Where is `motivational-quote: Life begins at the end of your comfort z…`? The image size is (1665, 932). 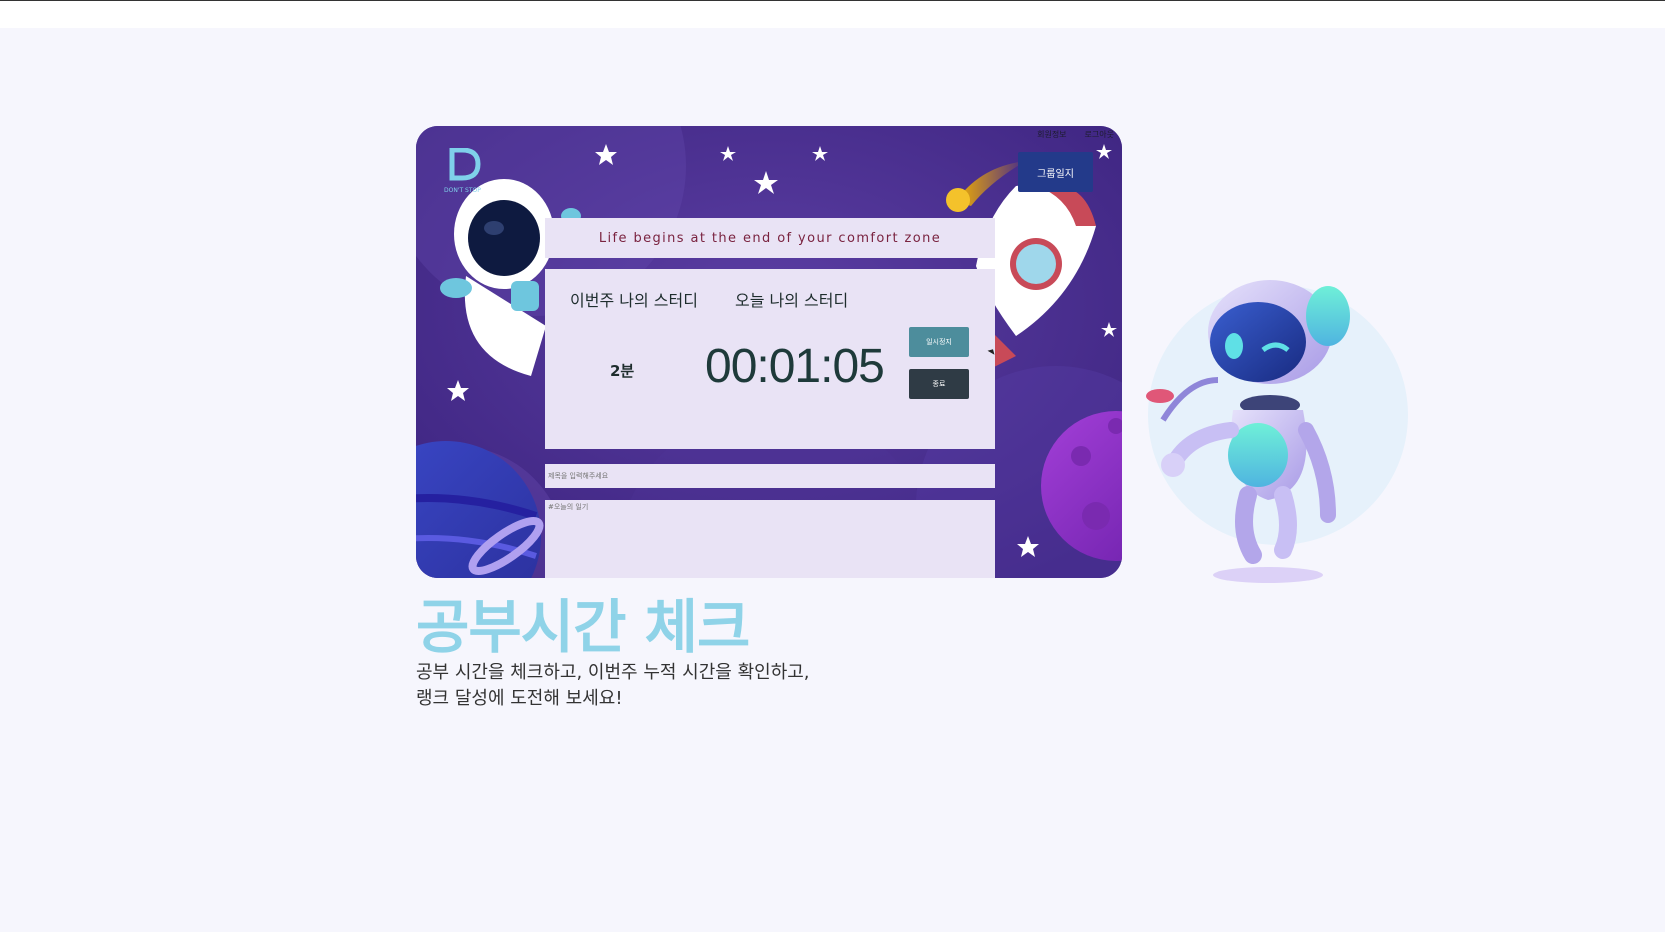
motivational-quote: Life begins at the end of your comfort z… is located at coordinates (770, 238).